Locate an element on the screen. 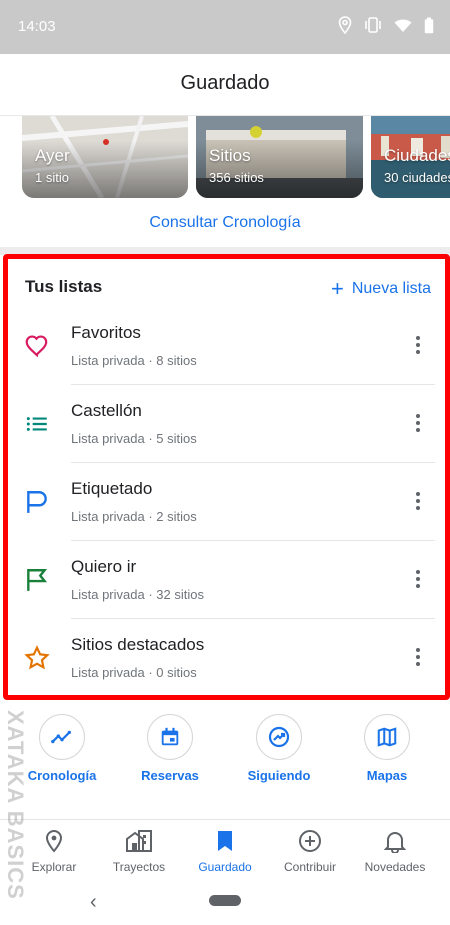  nav-label: Explorar is located at coordinates (54, 867).